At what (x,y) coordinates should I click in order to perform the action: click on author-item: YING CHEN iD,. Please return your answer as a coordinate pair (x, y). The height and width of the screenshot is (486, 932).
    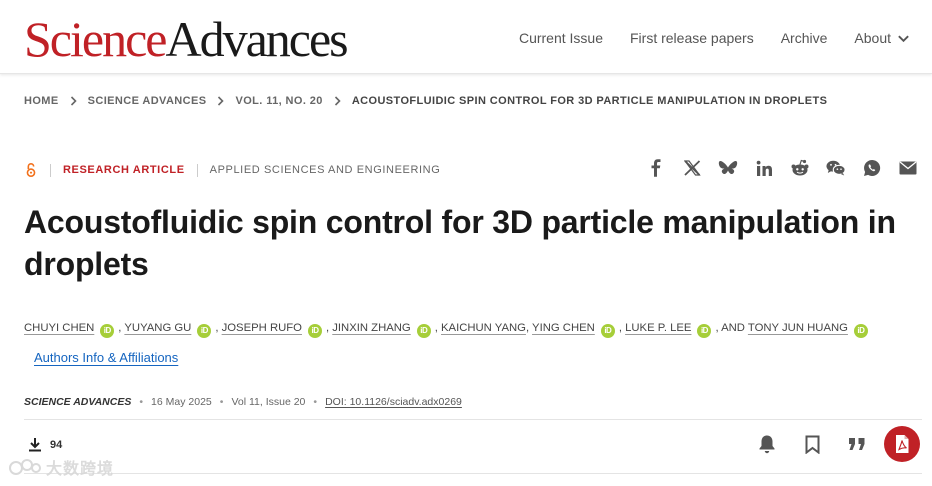
    Looking at the image, I should click on (577, 330).